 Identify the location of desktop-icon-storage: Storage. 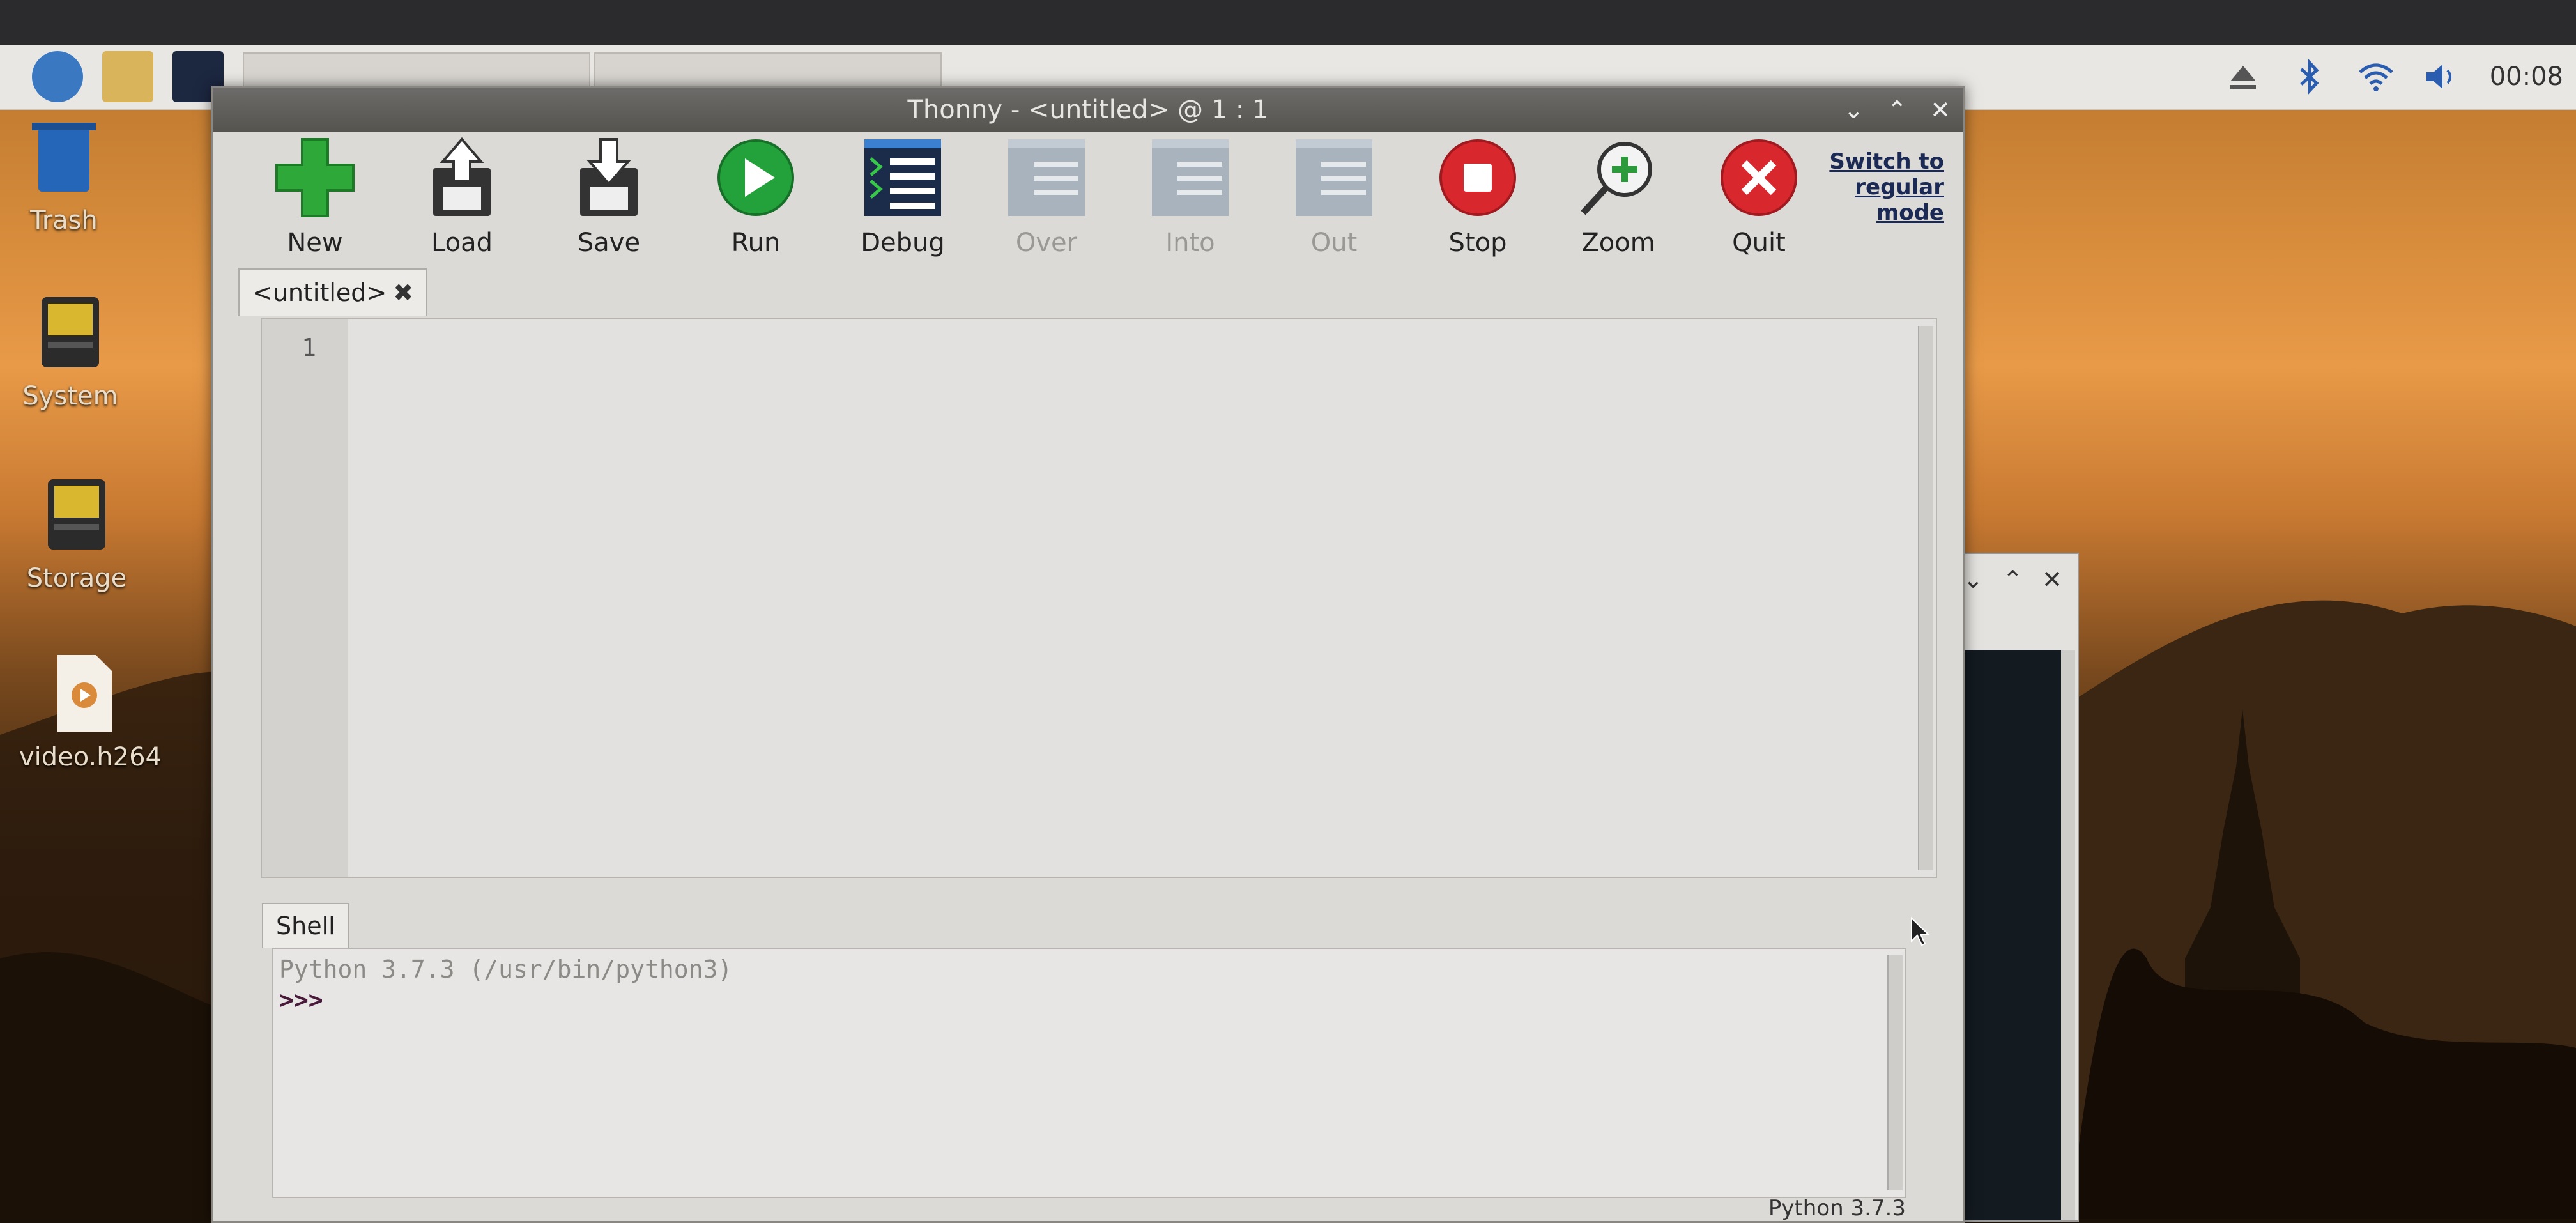
(77, 533).